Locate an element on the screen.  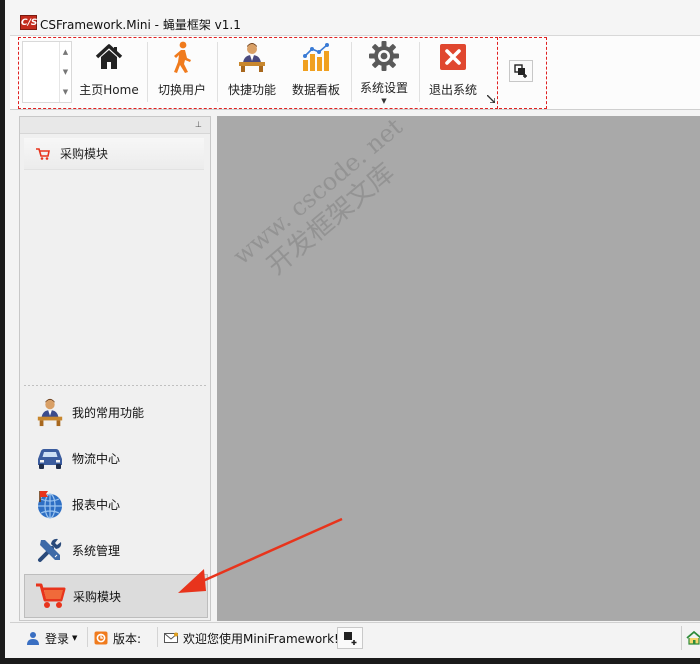
system-settings-button: 系统设置 ▼ is located at coordinates (384, 72).